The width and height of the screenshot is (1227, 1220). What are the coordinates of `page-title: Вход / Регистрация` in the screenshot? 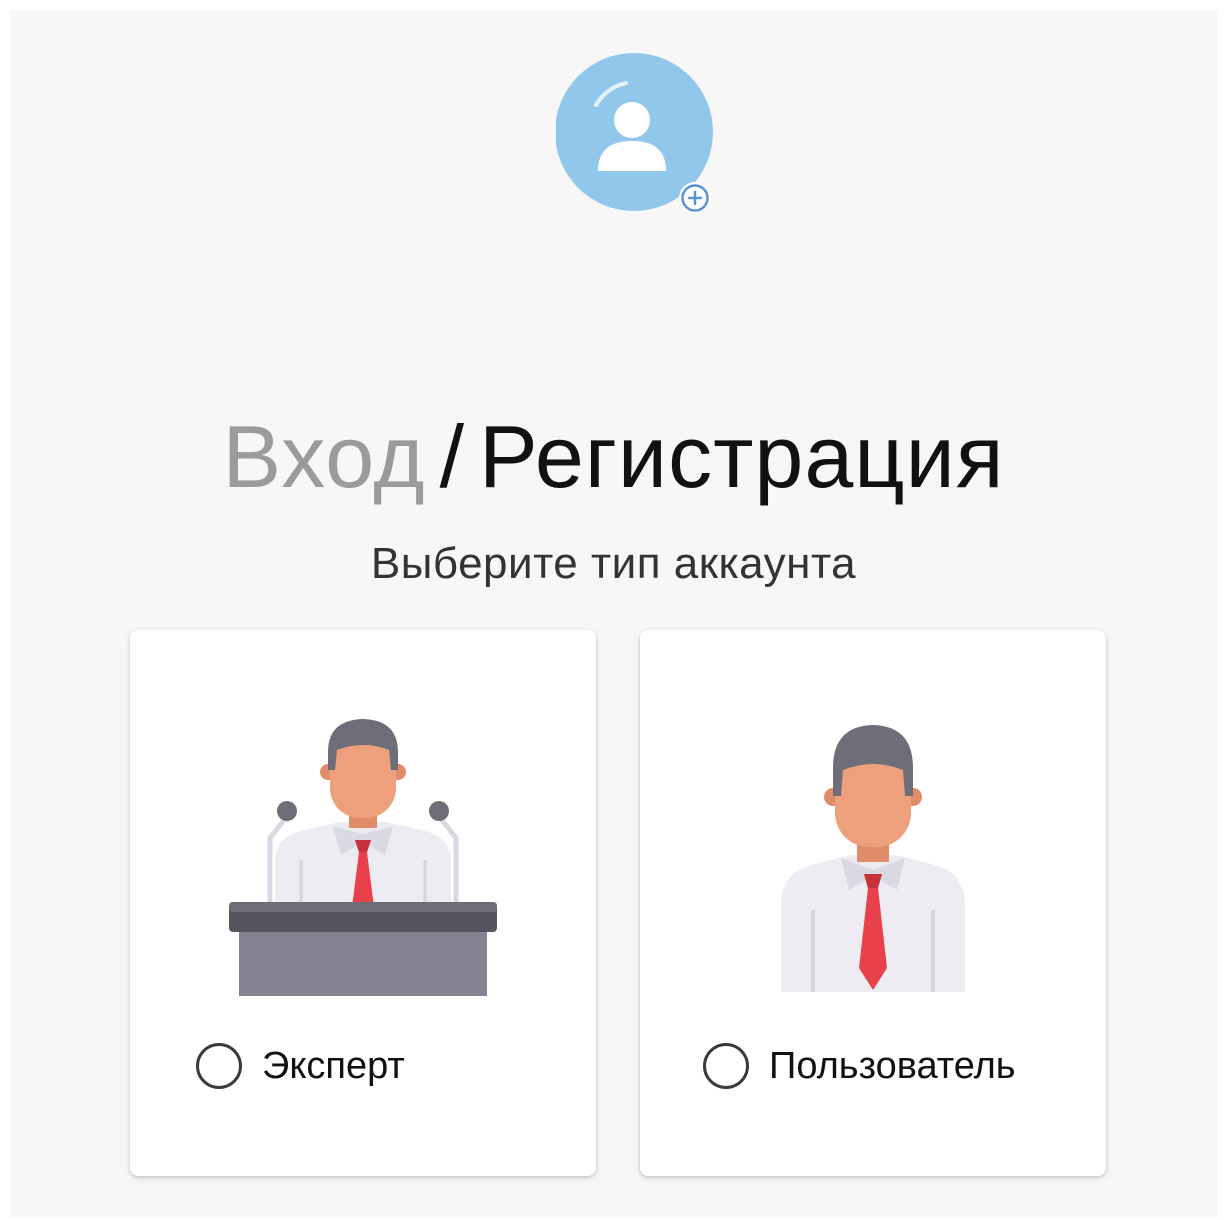 It's located at (613, 457).